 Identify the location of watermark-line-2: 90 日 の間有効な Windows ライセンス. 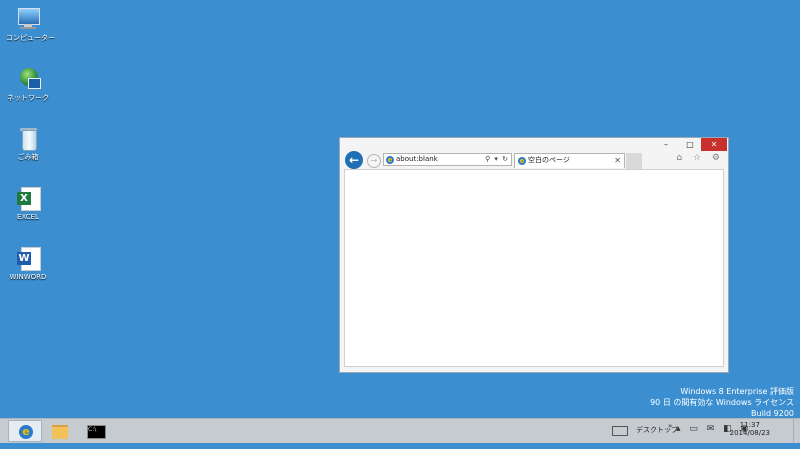
(722, 402).